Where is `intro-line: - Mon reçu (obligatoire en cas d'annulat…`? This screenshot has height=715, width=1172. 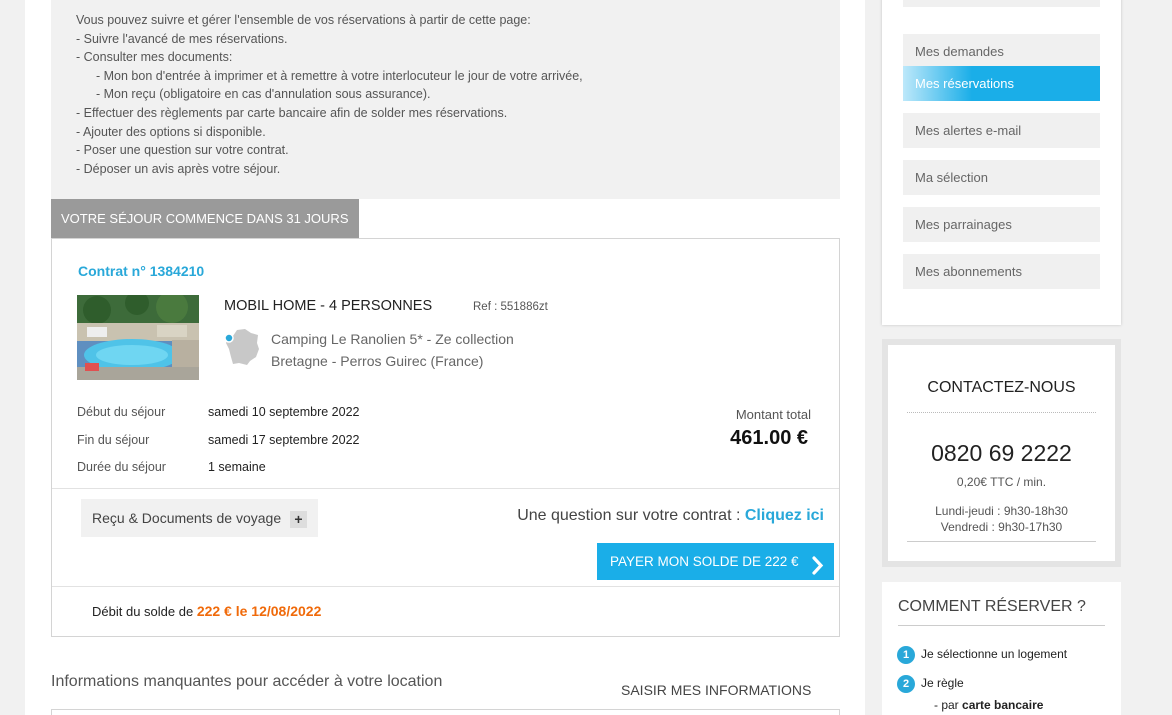
intro-line: - Mon reçu (obligatoire en cas d'annulat… is located at coordinates (263, 94).